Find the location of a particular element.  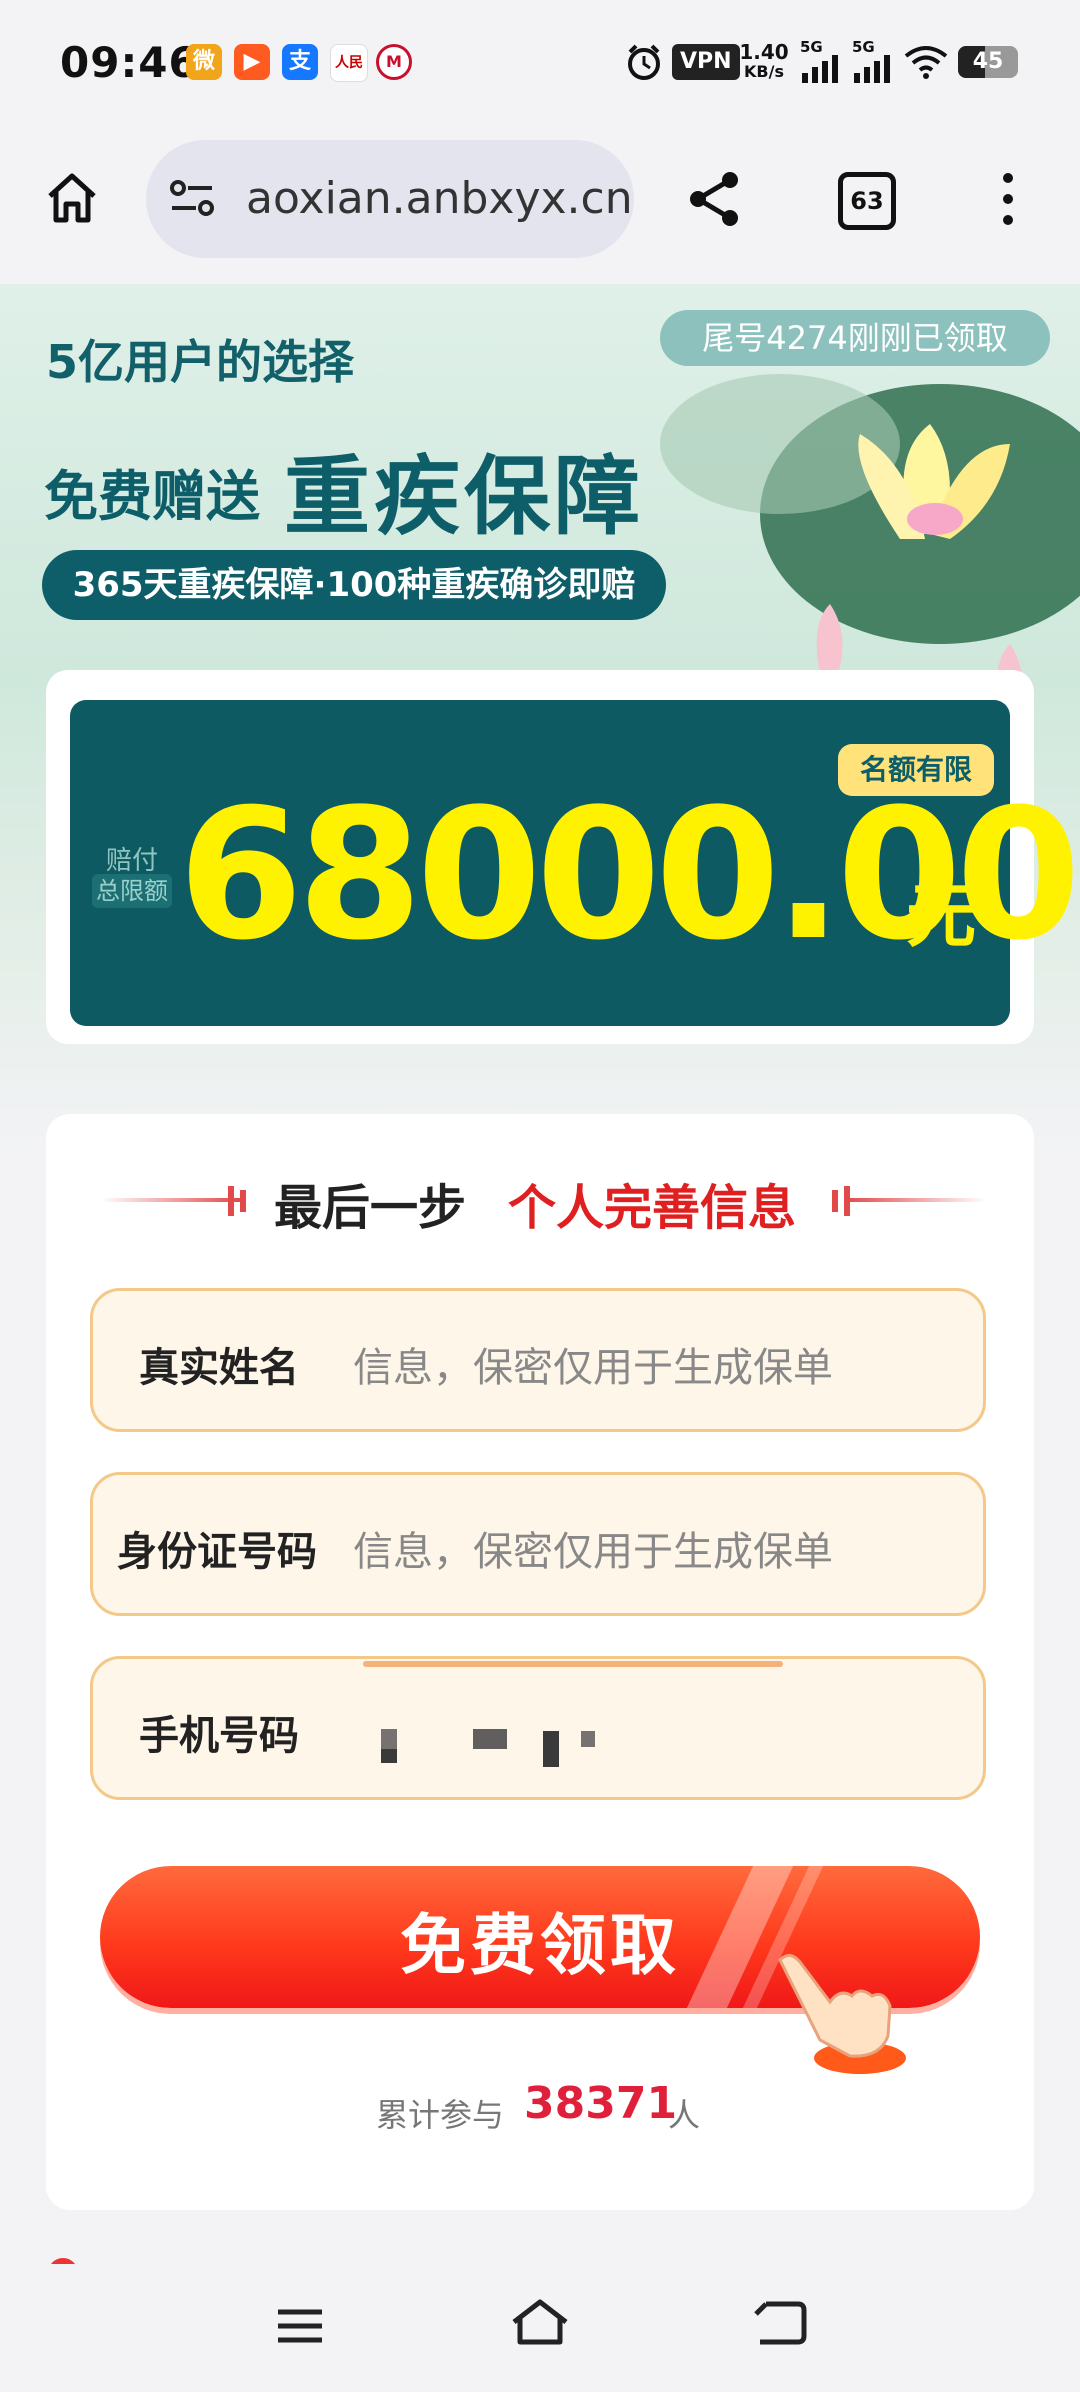

alipay-icon: 支 is located at coordinates (300, 62).